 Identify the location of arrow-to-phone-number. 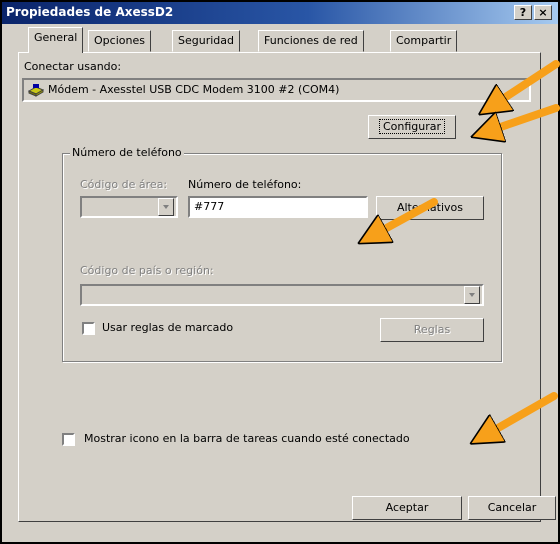
(405, 217).